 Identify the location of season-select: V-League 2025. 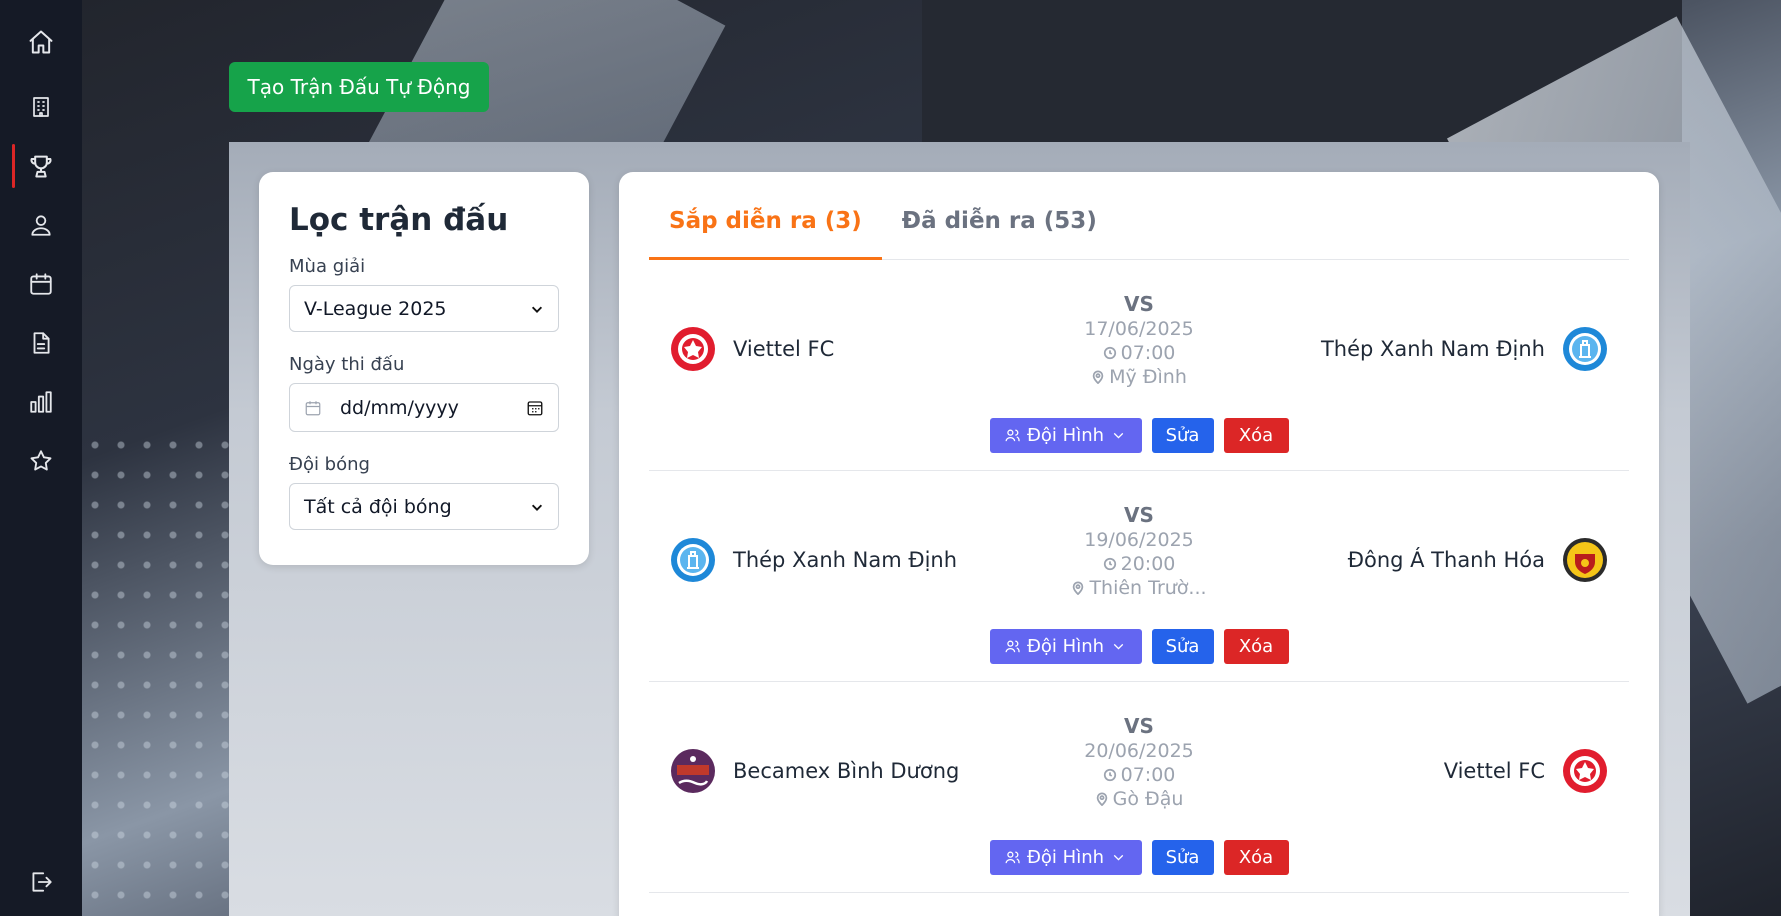
(424, 308).